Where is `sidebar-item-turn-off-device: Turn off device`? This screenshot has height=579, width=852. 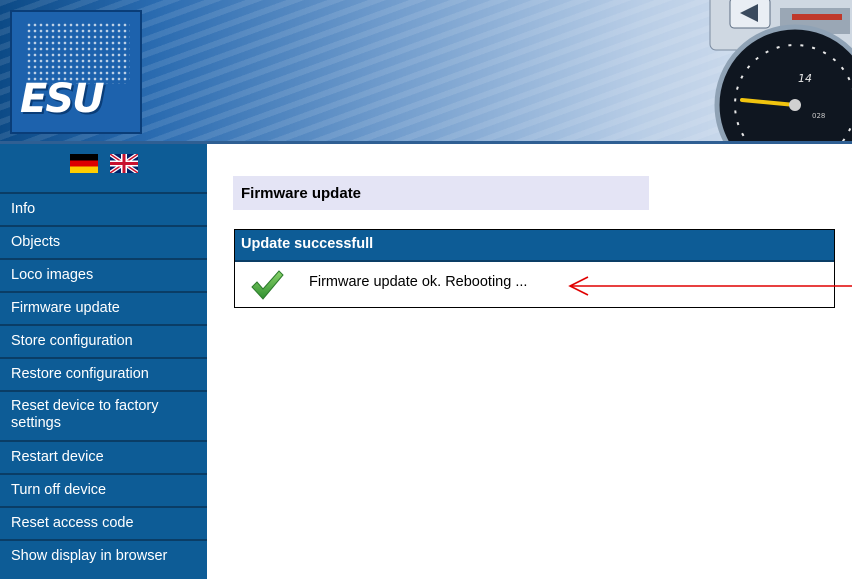
sidebar-item-turn-off-device: Turn off device is located at coordinates (103, 489).